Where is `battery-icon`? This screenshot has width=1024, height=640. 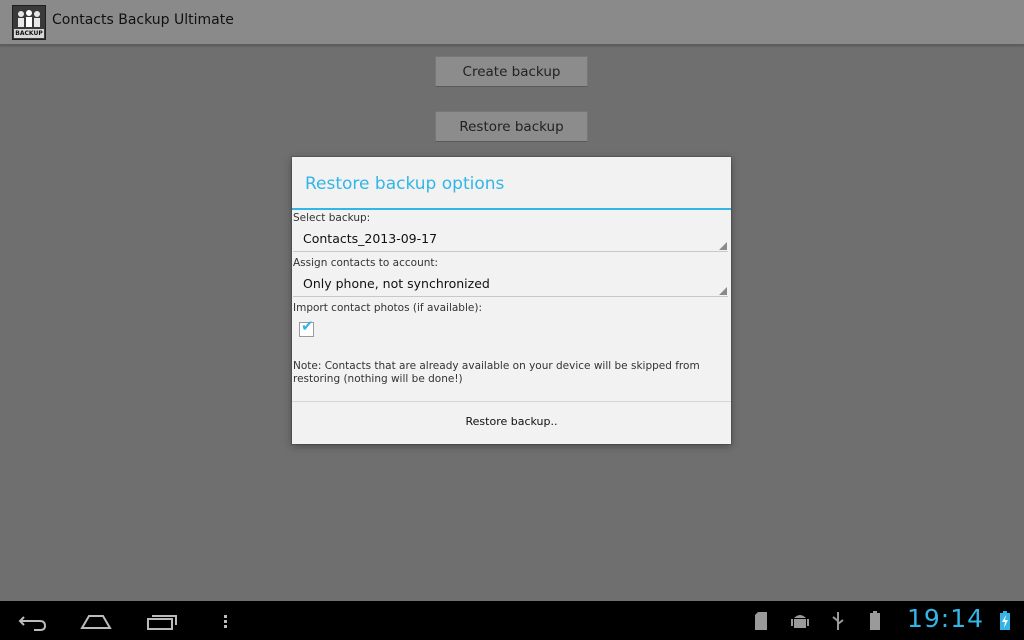 battery-icon is located at coordinates (875, 620).